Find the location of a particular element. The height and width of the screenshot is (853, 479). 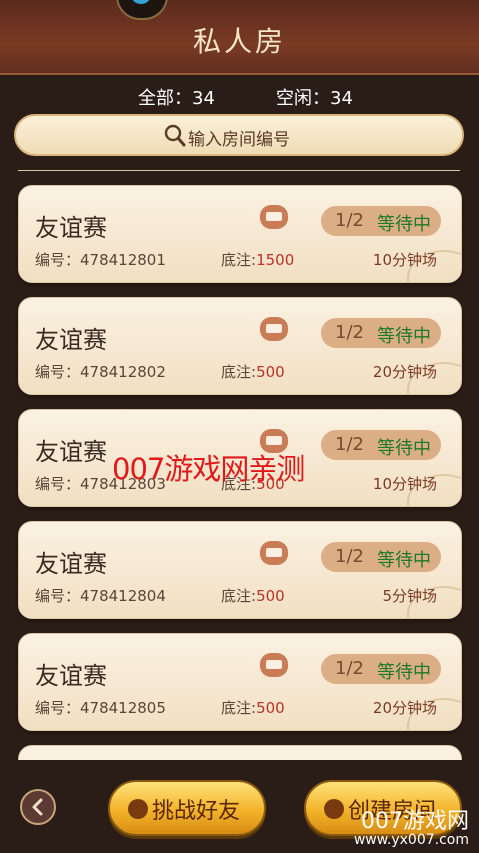

corner-watermark: 007游戏网 www.yx007.com is located at coordinates (411, 829).